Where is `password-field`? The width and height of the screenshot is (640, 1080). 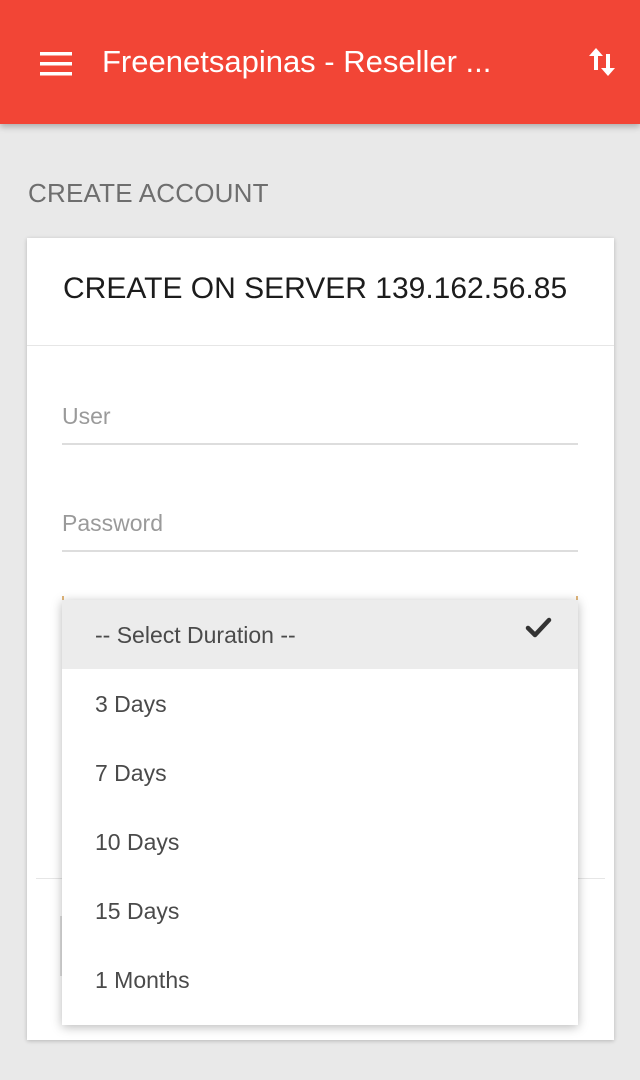
password-field is located at coordinates (320, 526).